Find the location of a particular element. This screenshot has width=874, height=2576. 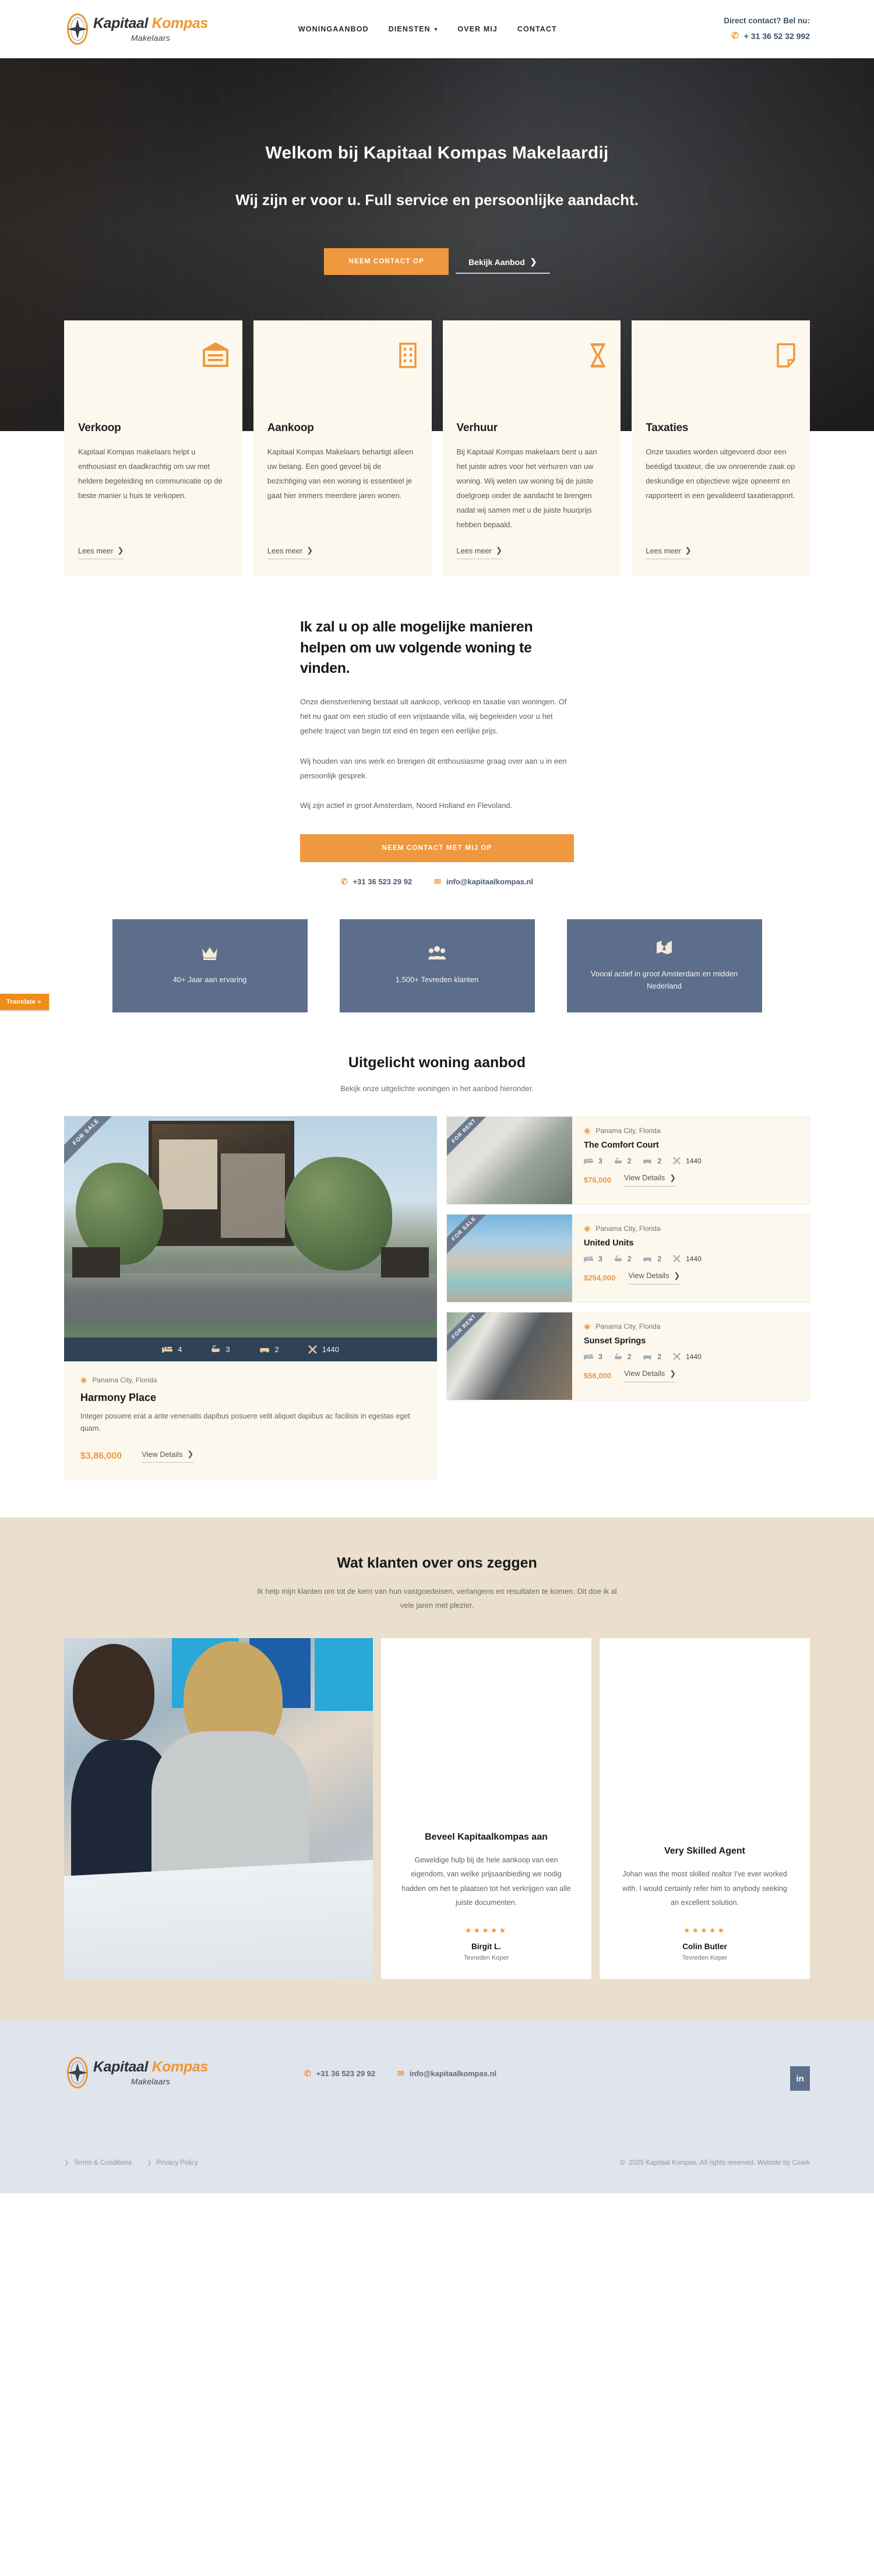

service-title: Verhuur is located at coordinates (477, 428).